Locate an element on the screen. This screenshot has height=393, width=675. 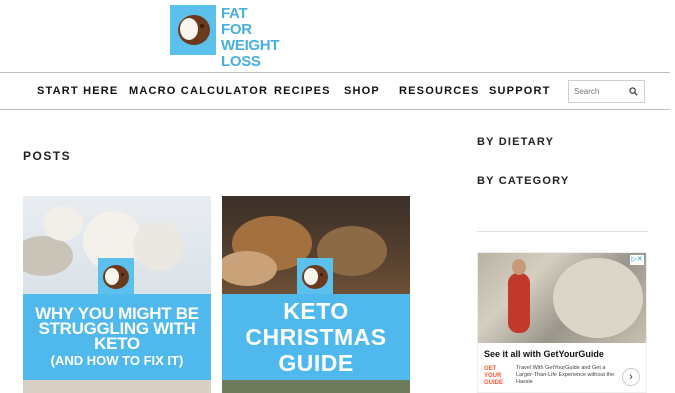
card-subtitle: (AND HOW TO FIX IT) is located at coordinates (117, 360).